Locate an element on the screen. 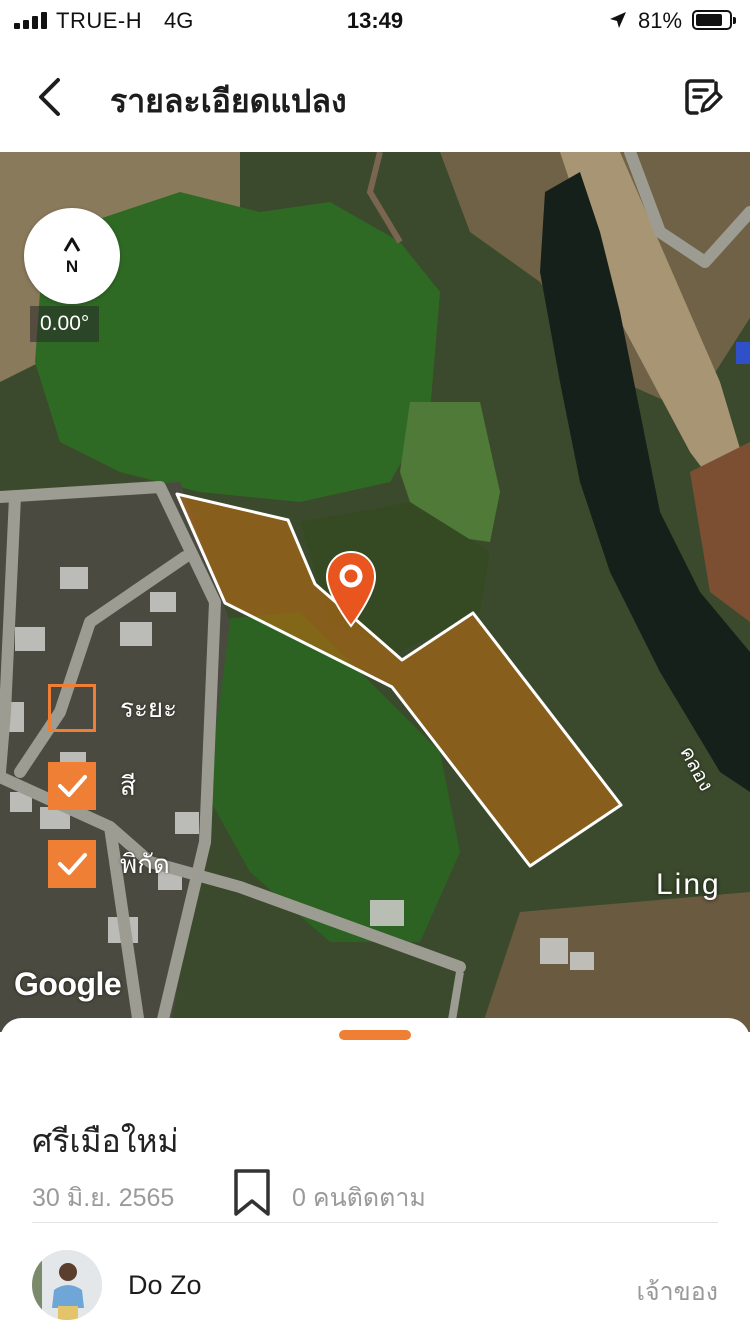  color-checkbox is located at coordinates (72, 786).